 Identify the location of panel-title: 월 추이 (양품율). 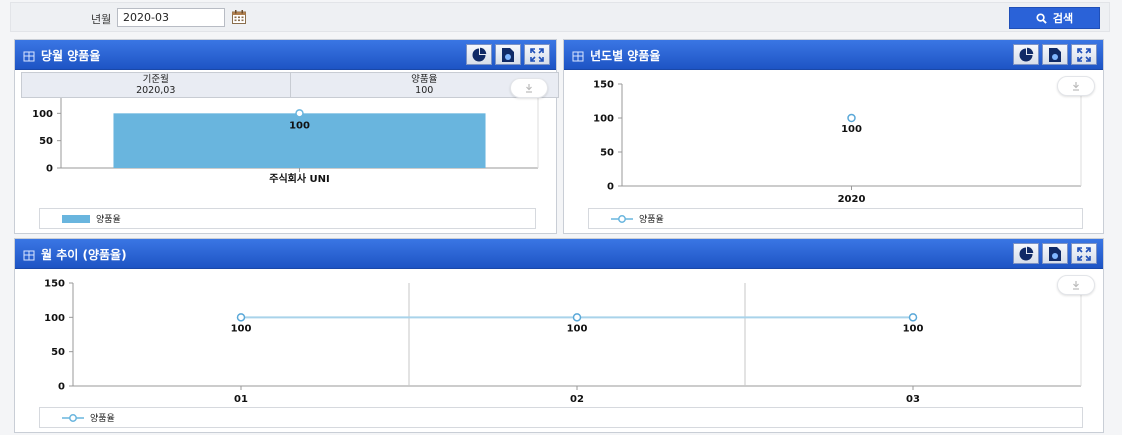
(84, 255).